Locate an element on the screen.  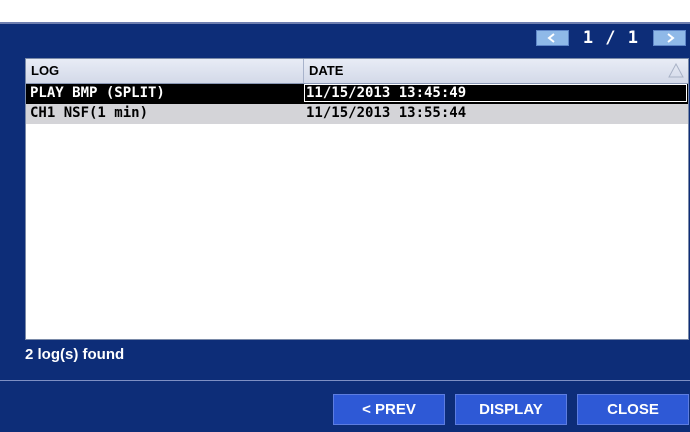
pager: 1 / 1 is located at coordinates (610, 38).